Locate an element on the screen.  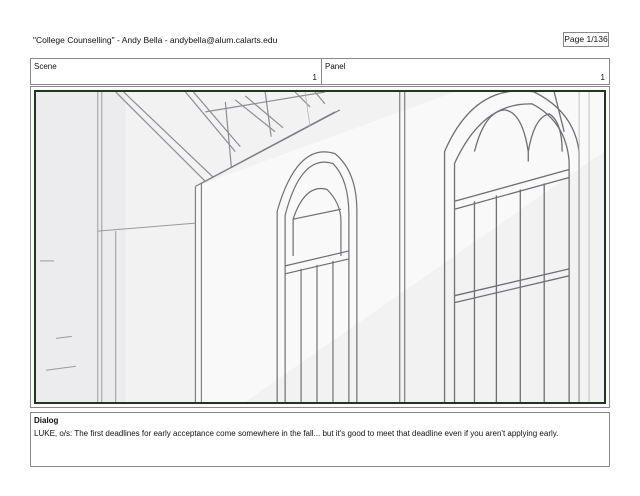
page-indicator: Page 1/136 is located at coordinates (586, 39).